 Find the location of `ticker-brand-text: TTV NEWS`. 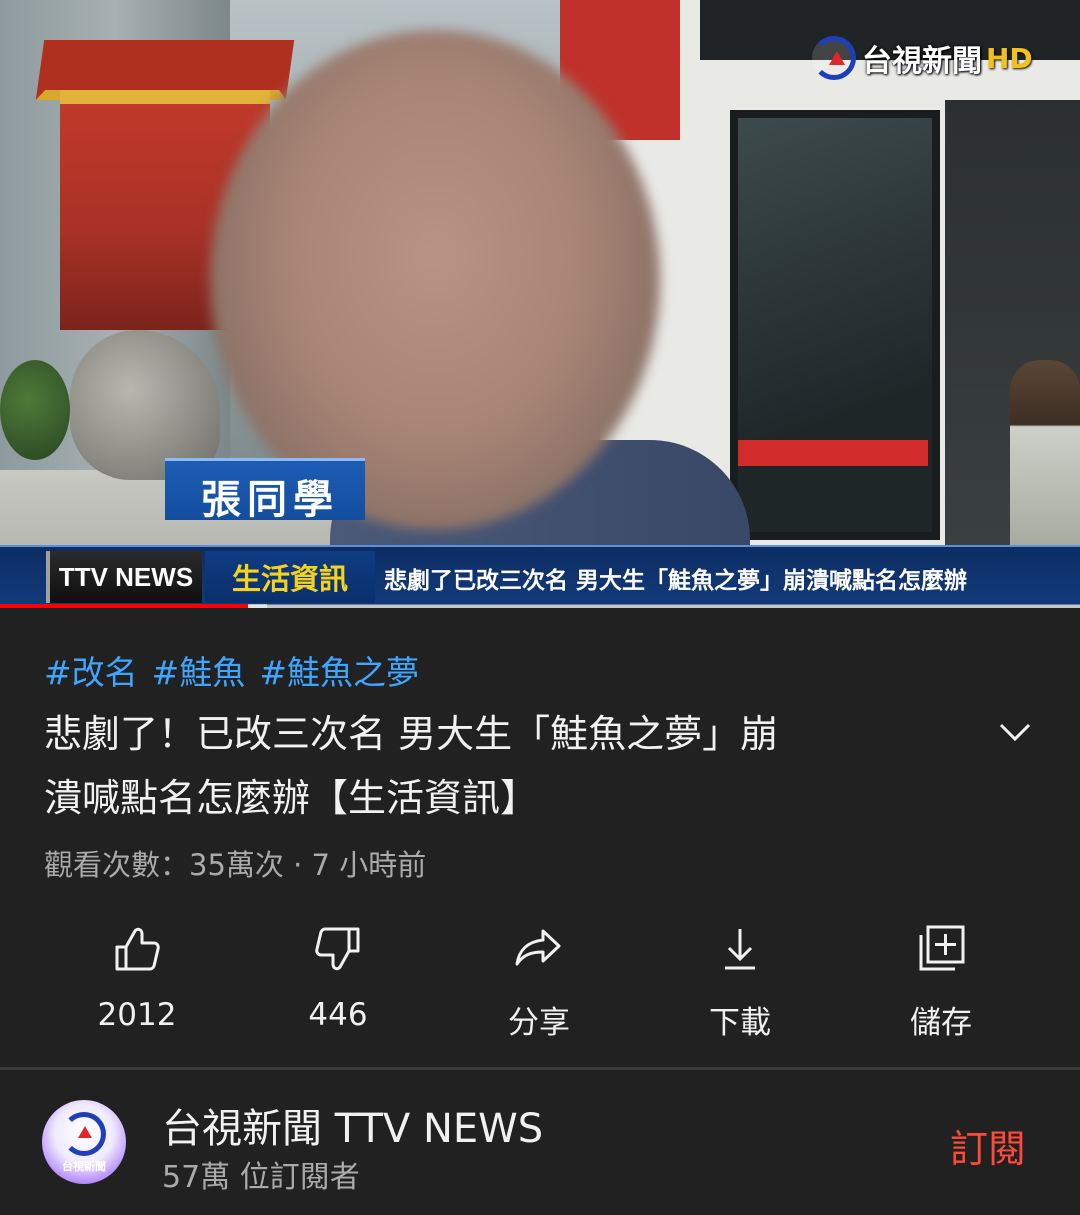

ticker-brand-text: TTV NEWS is located at coordinates (126, 576).